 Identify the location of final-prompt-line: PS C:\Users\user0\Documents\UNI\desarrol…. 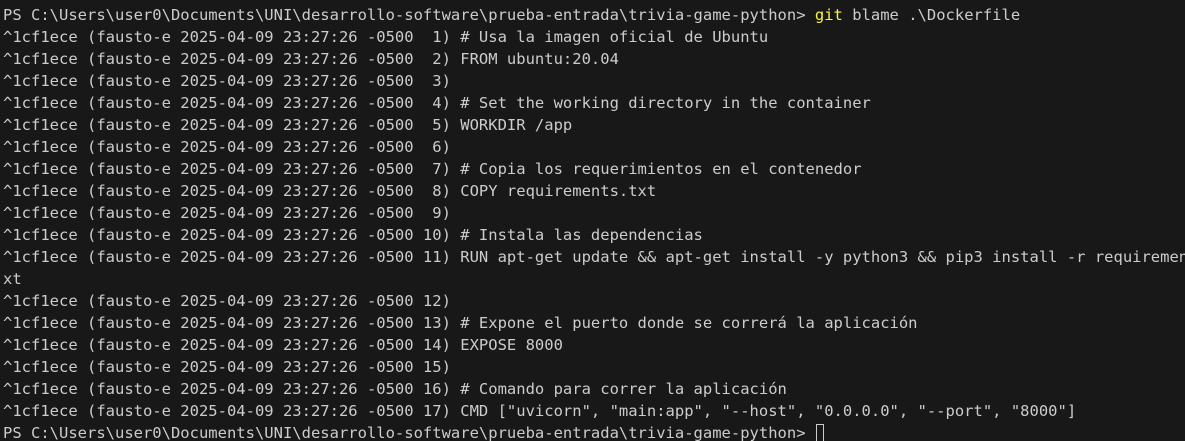
(594, 431).